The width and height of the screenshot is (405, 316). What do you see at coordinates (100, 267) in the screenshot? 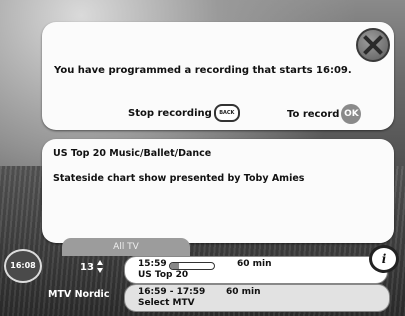
I see `channel-up-down-icon` at bounding box center [100, 267].